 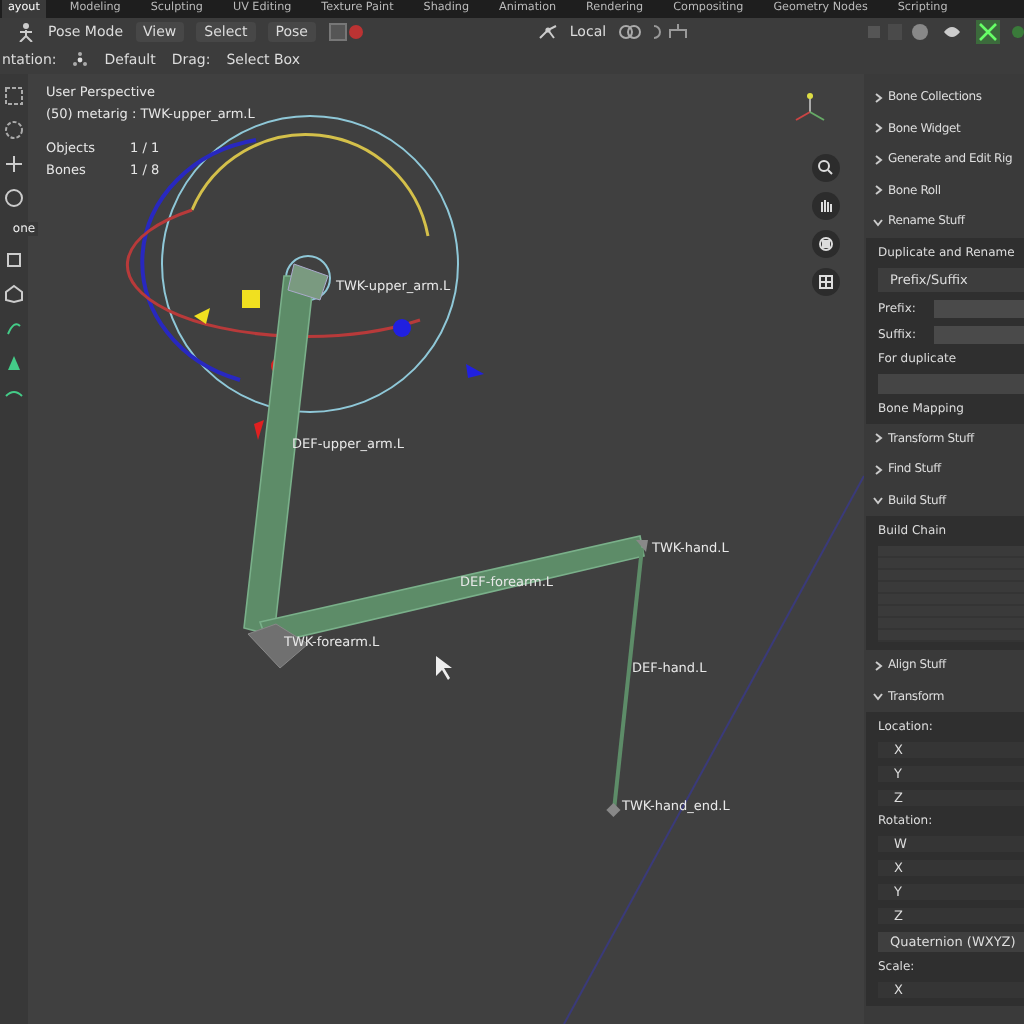 What do you see at coordinates (80, 60) in the screenshot?
I see `orientation-icon` at bounding box center [80, 60].